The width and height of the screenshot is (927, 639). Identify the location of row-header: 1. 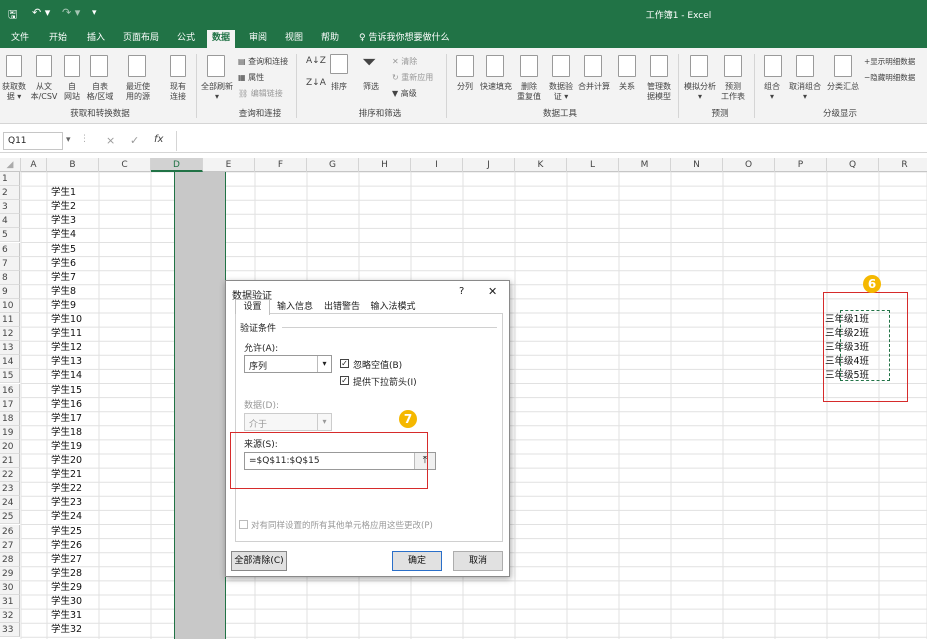
(10, 179).